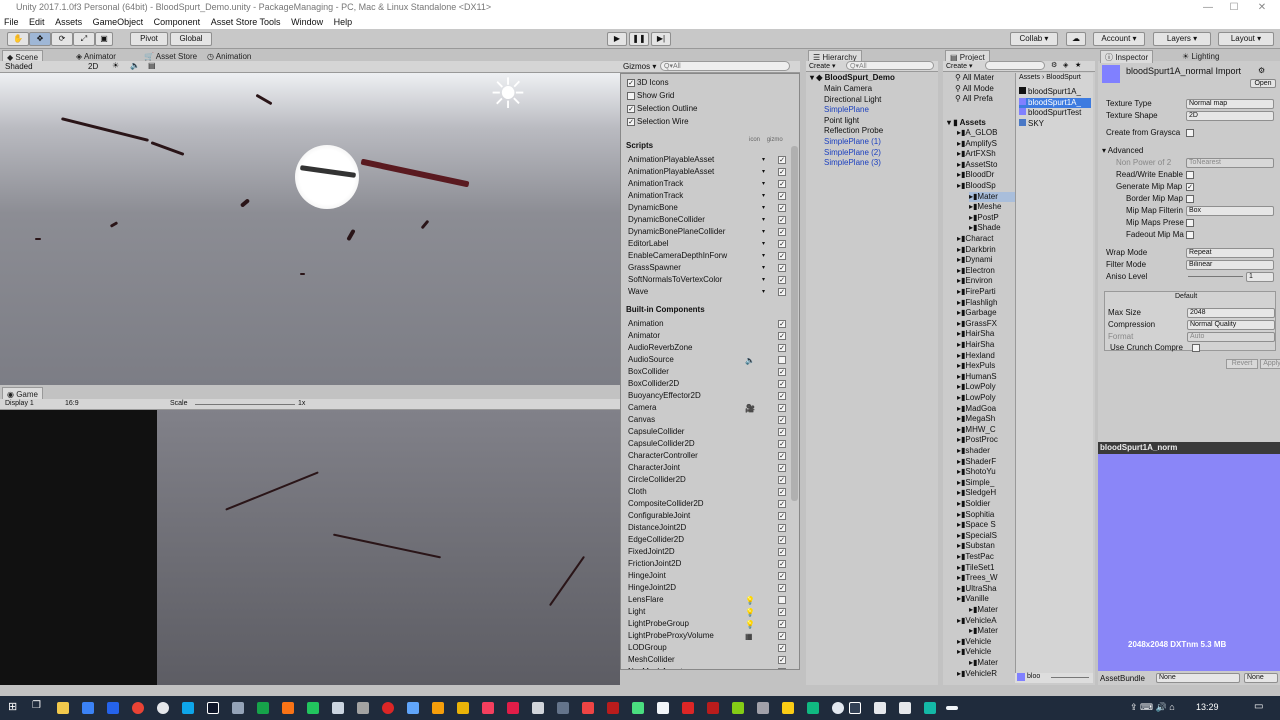 The image size is (1280, 720). I want to click on favorite-item: ⚲ All Mater, so click(974, 78).